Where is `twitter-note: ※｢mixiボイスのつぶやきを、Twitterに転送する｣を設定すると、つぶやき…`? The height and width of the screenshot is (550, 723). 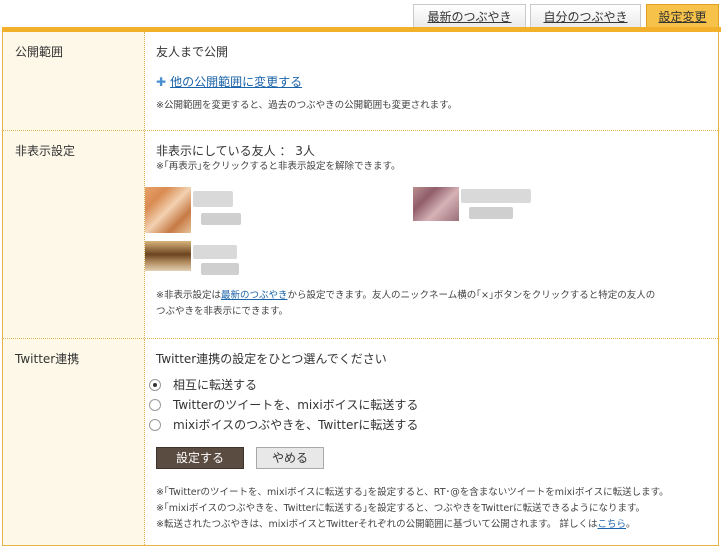 twitter-note: ※｢mixiボイスのつぶやきを、Twitterに転送する｣を設定すると、つぶやき… is located at coordinates (400, 508).